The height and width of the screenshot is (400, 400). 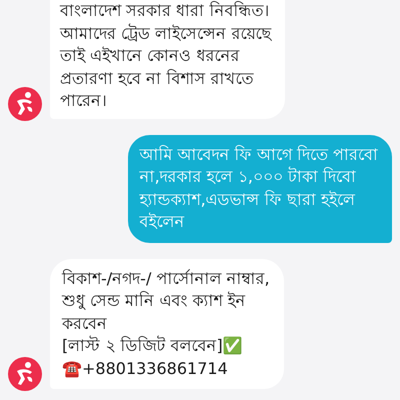 What do you see at coordinates (166, 56) in the screenshot?
I see `message-text: বাংলাদেশ সরকার ধারা নিবন্ধিত। আমাদের ট্রেড লাইসেন্সেন রয়েছে তাই এইখানে কোনও ধরনের প্রতারণা হবে না বিশাস রাখতে পারেন।` at bounding box center [166, 56].